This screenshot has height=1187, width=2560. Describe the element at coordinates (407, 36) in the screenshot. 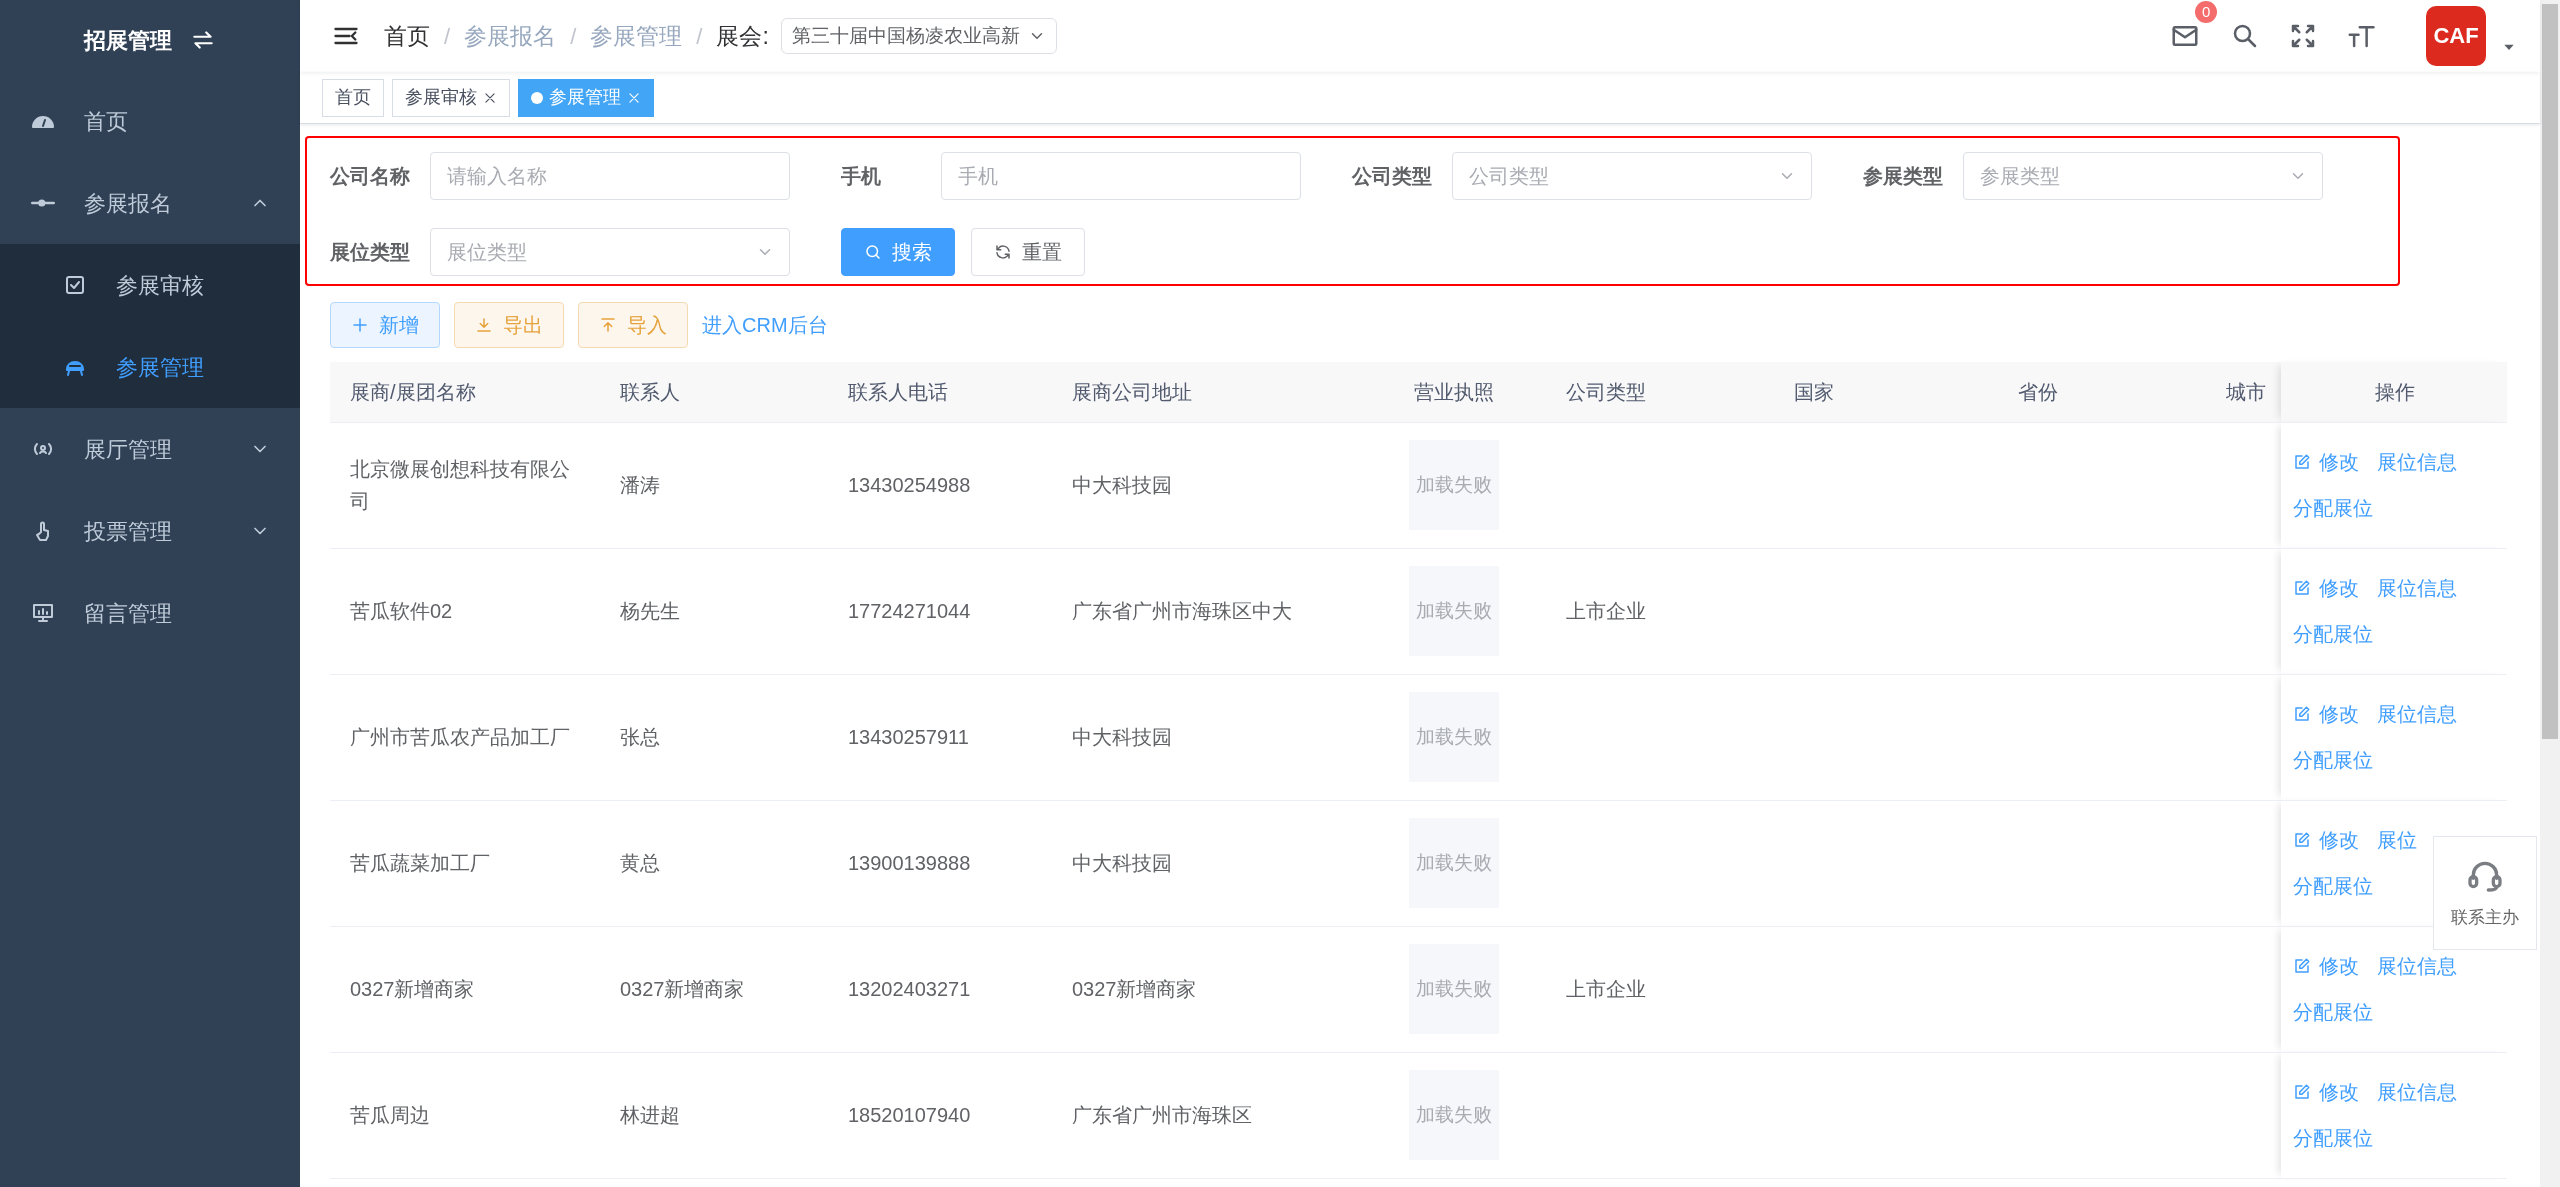

I see `breadcrumb-item: 首页` at that location.